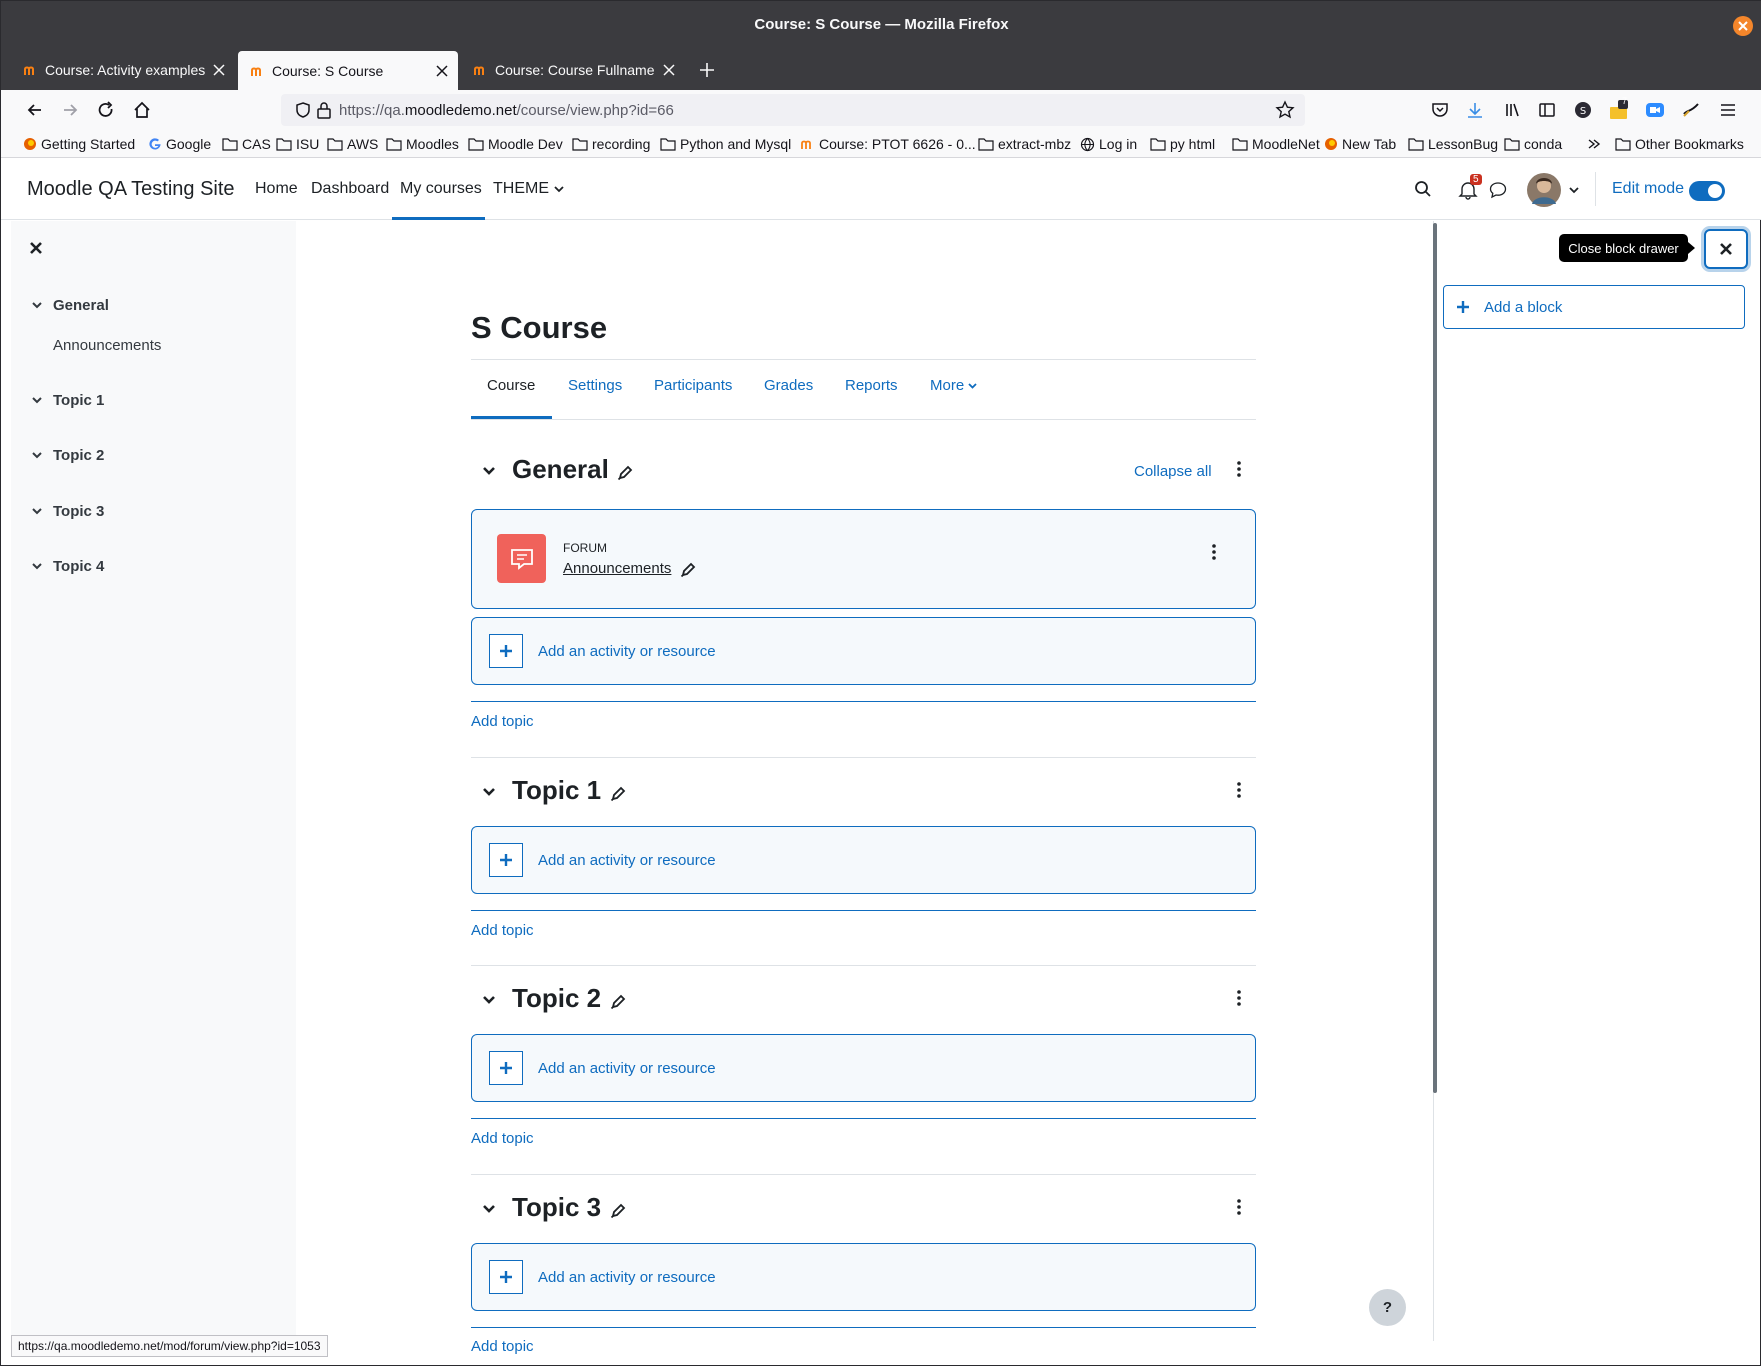  I want to click on back-button, so click(35, 110).